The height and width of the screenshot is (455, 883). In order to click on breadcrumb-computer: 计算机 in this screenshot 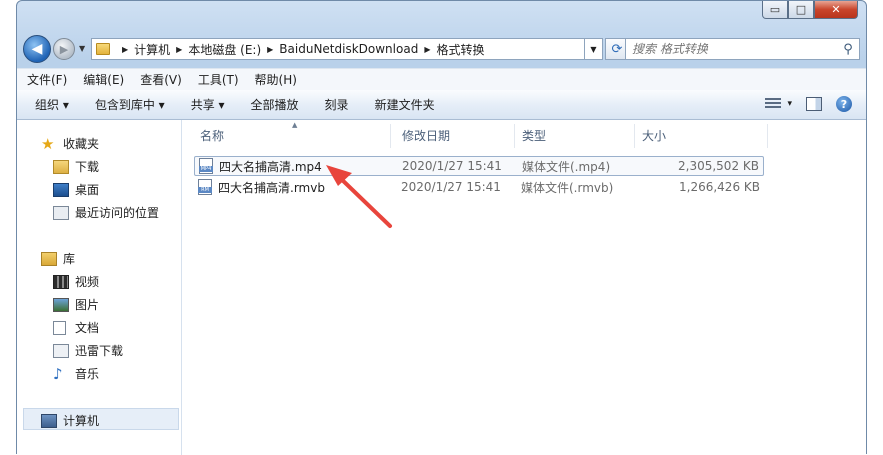, I will do `click(152, 49)`.